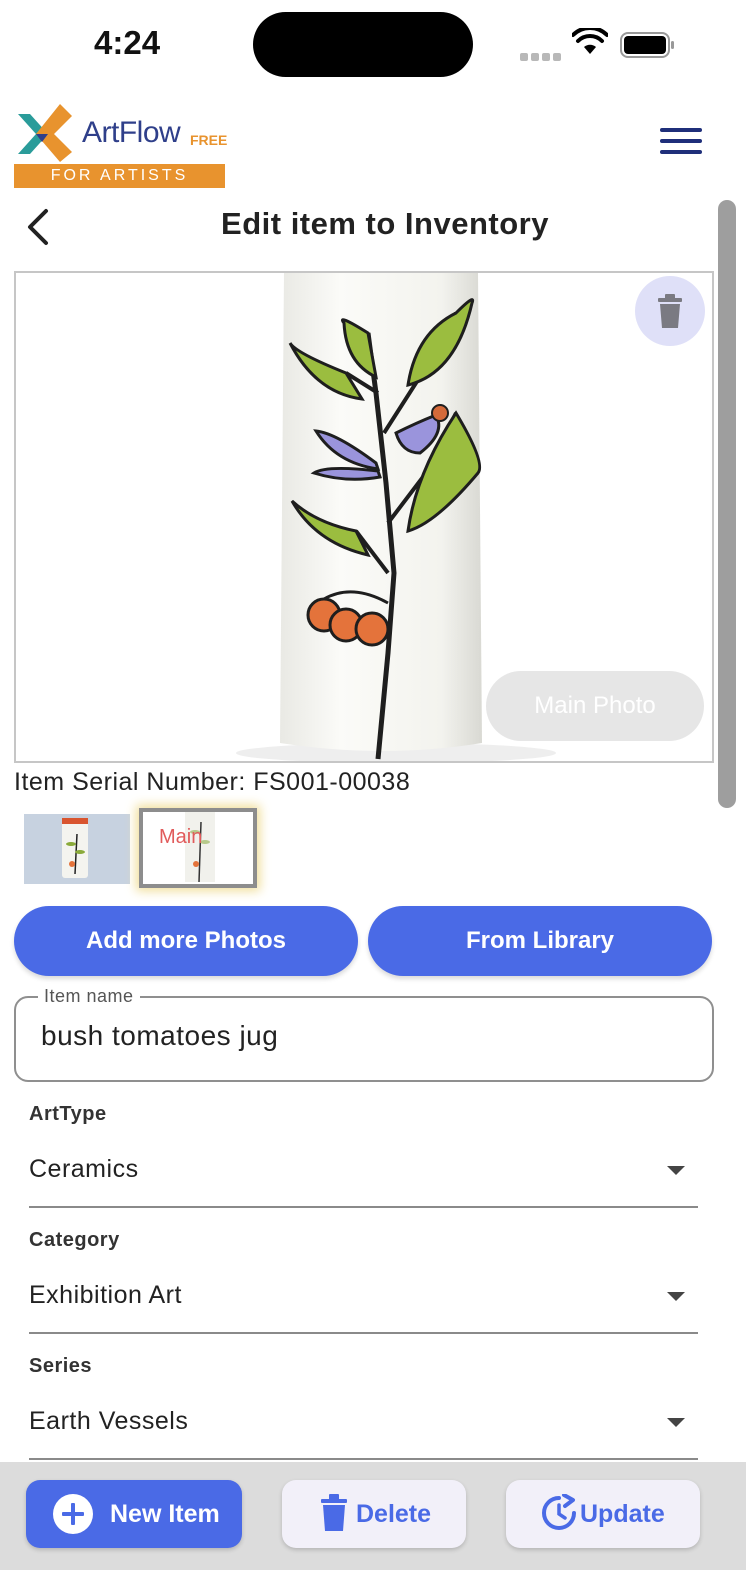  What do you see at coordinates (364, 1034) in the screenshot?
I see `item-name-field: Item name bush tomatoes jug` at bounding box center [364, 1034].